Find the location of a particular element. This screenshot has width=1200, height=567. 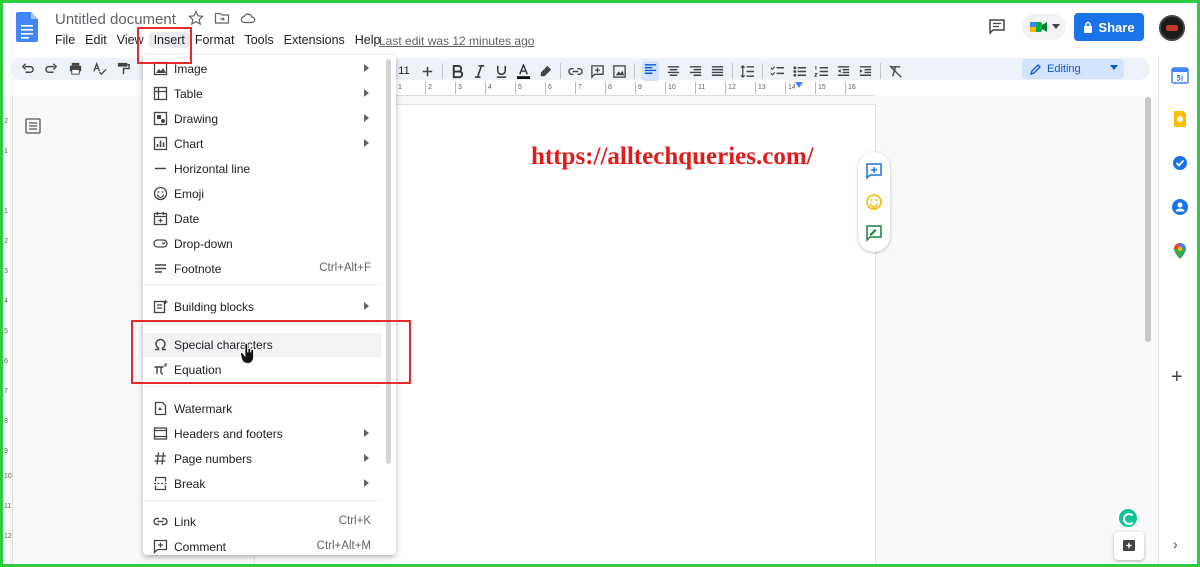

menu-file: File is located at coordinates (67, 40).